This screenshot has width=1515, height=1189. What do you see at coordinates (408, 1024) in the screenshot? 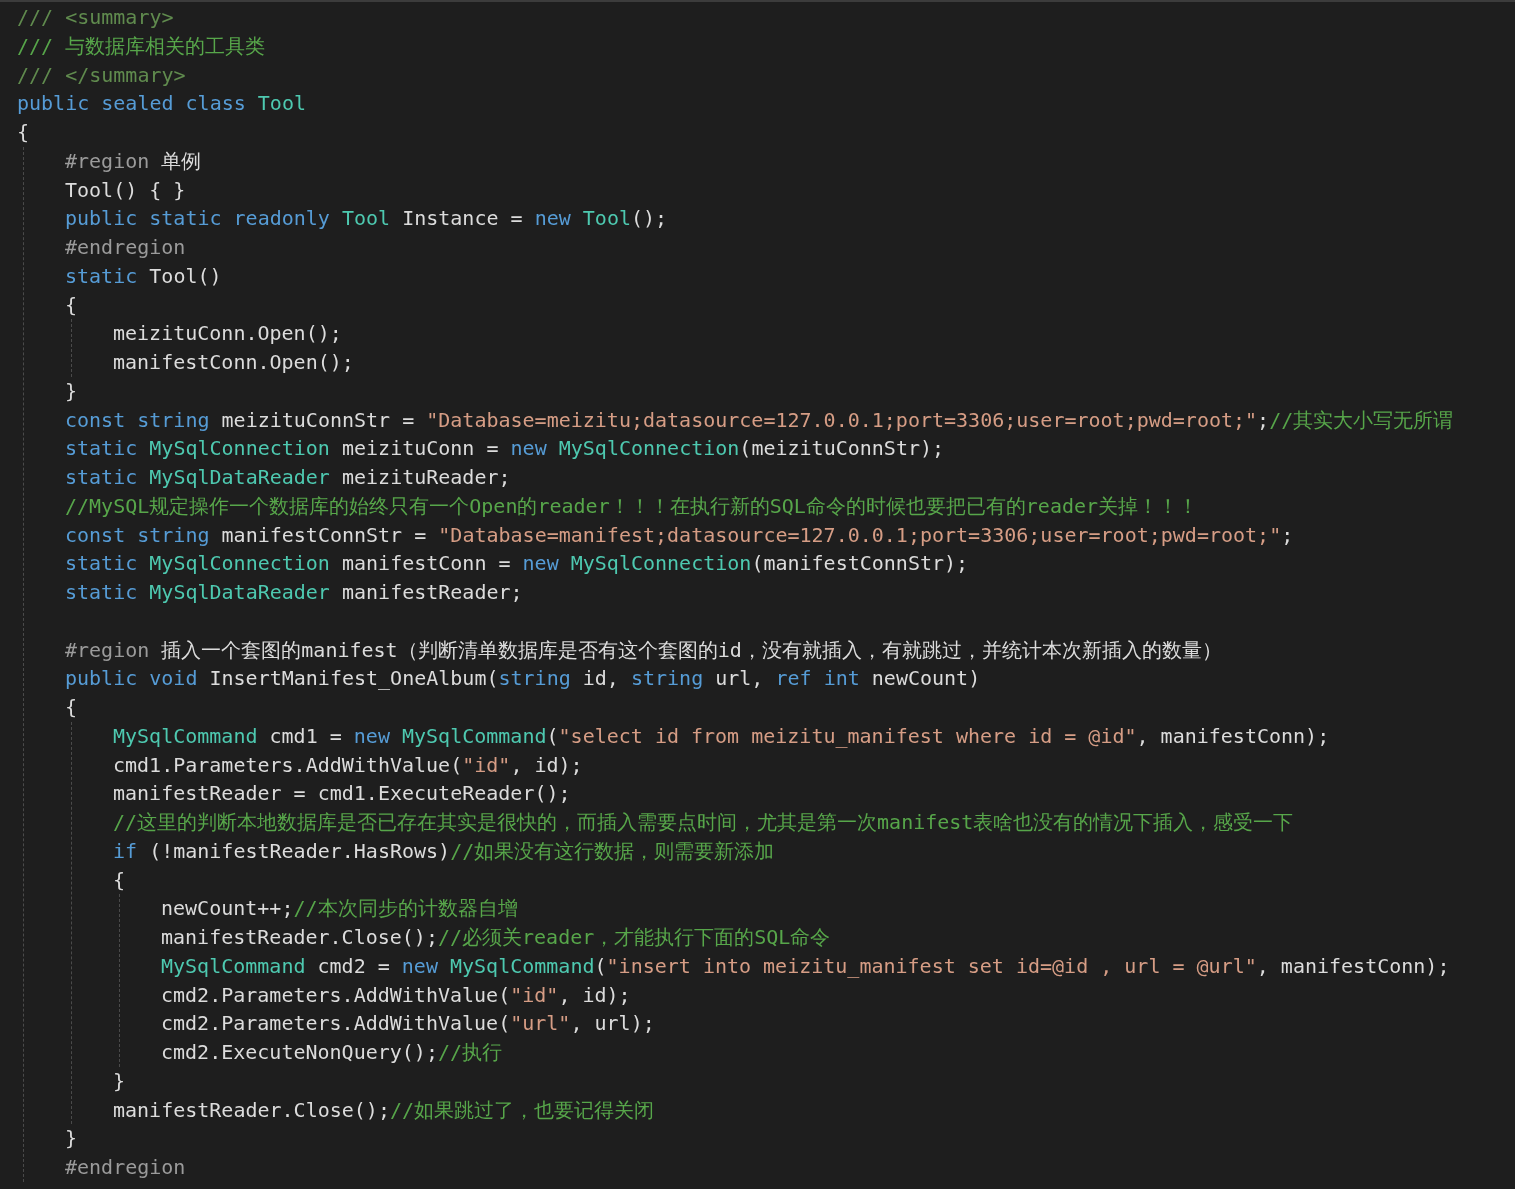
I see `code-line: cmd2.Parameters.AddWithValue("url", url);` at bounding box center [408, 1024].